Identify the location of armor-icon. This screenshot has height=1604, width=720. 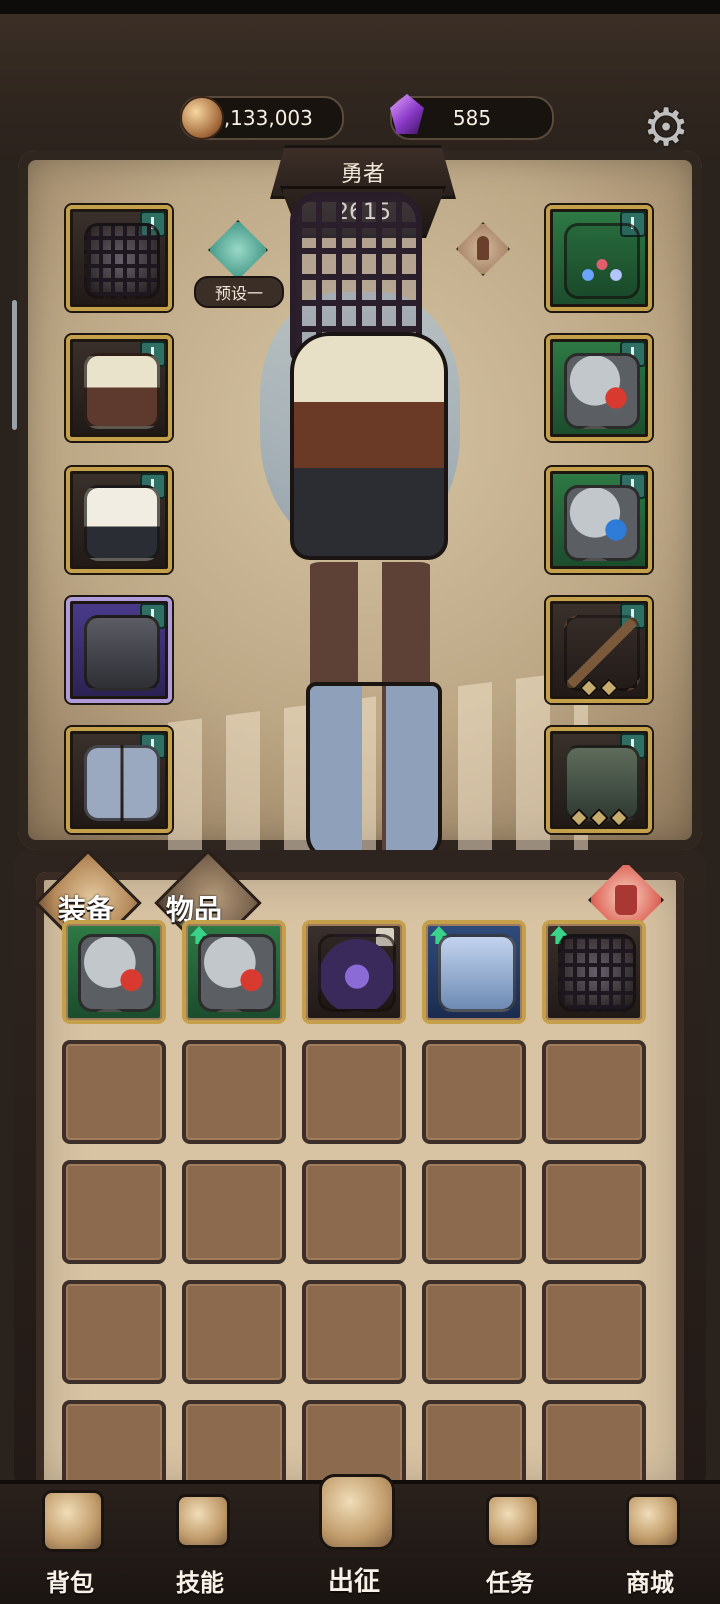
(122, 391).